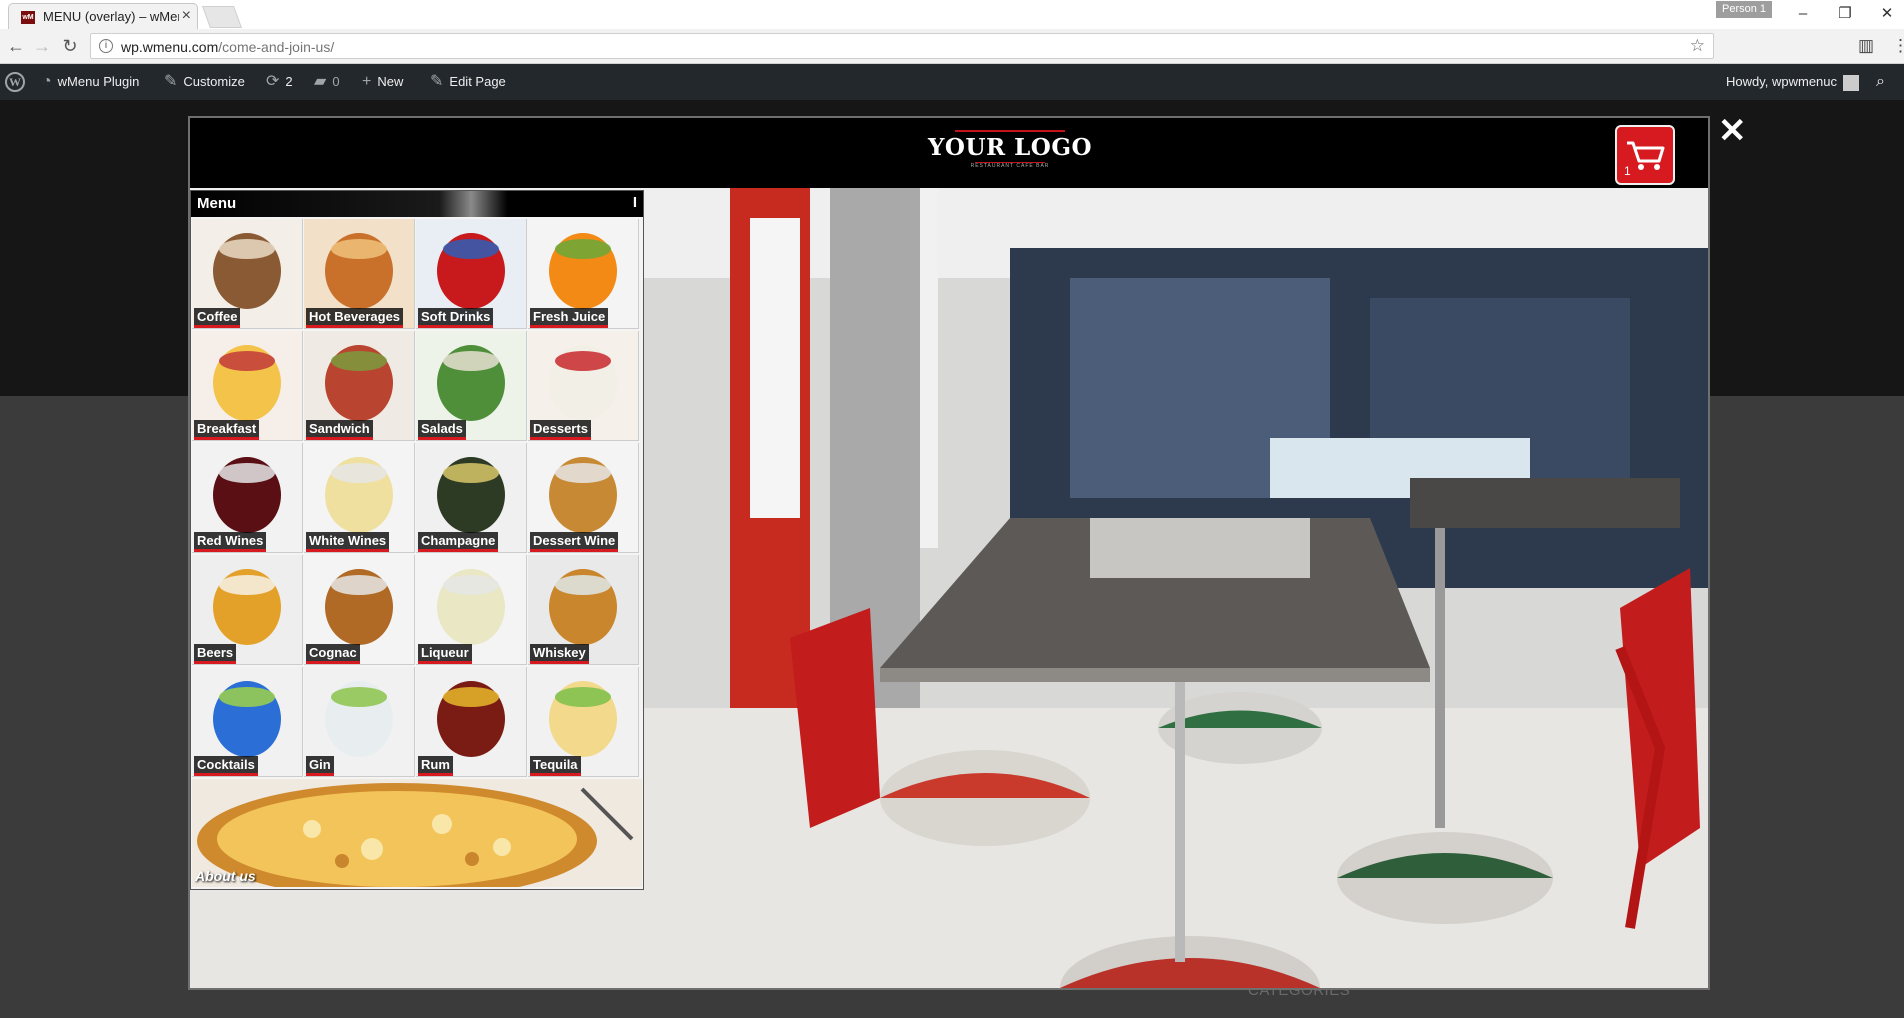  Describe the element at coordinates (1010, 131) in the screenshot. I see `logo-top-rule` at that location.